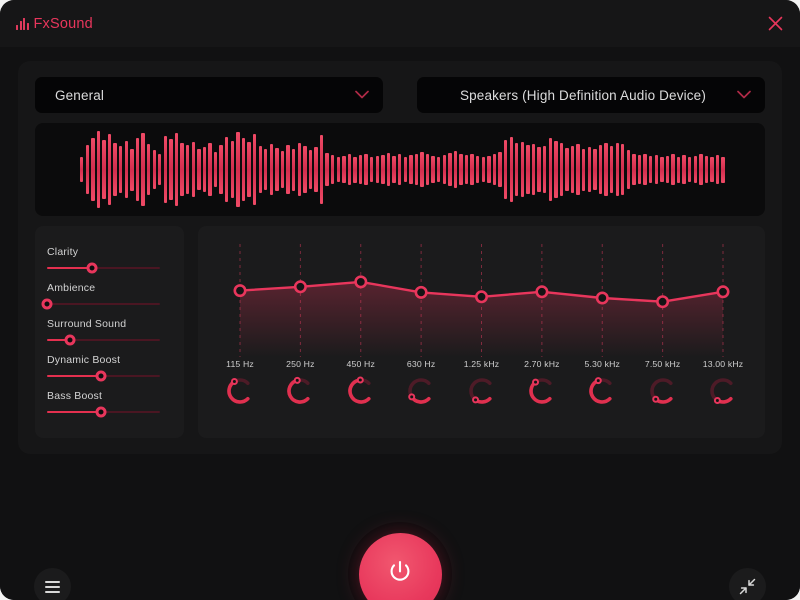 The height and width of the screenshot is (600, 800). Describe the element at coordinates (591, 95) in the screenshot. I see `device-dropdown: Speakers (High Definition Audio Device)` at that location.